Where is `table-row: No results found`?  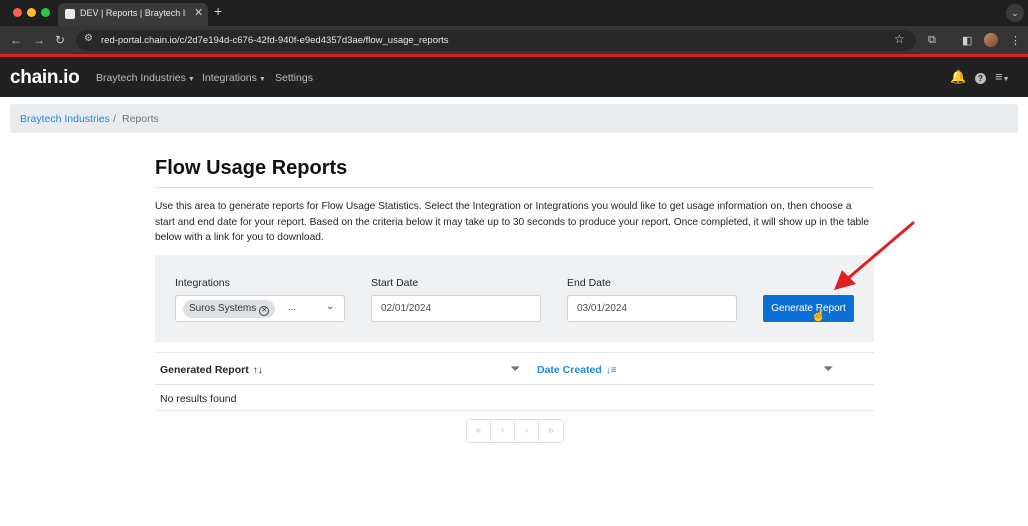
table-row: No results found is located at coordinates (514, 398).